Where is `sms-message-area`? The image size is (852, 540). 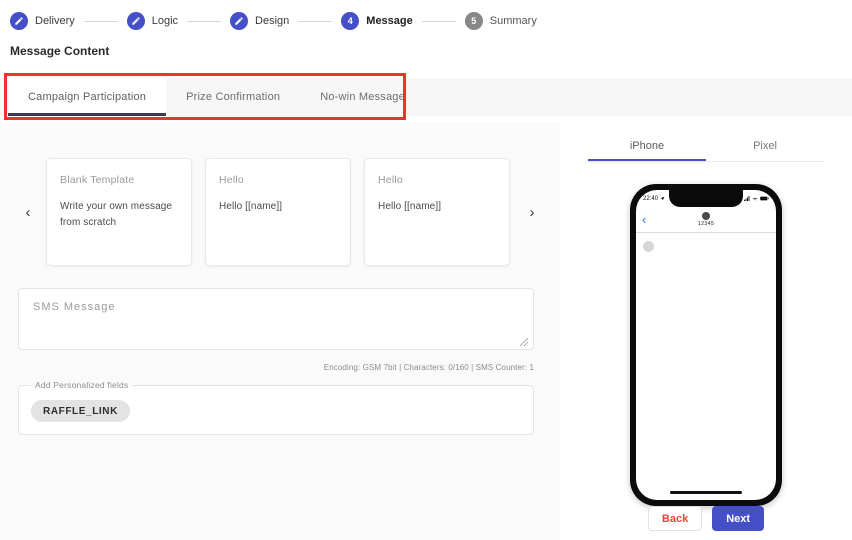
sms-message-area is located at coordinates (276, 321).